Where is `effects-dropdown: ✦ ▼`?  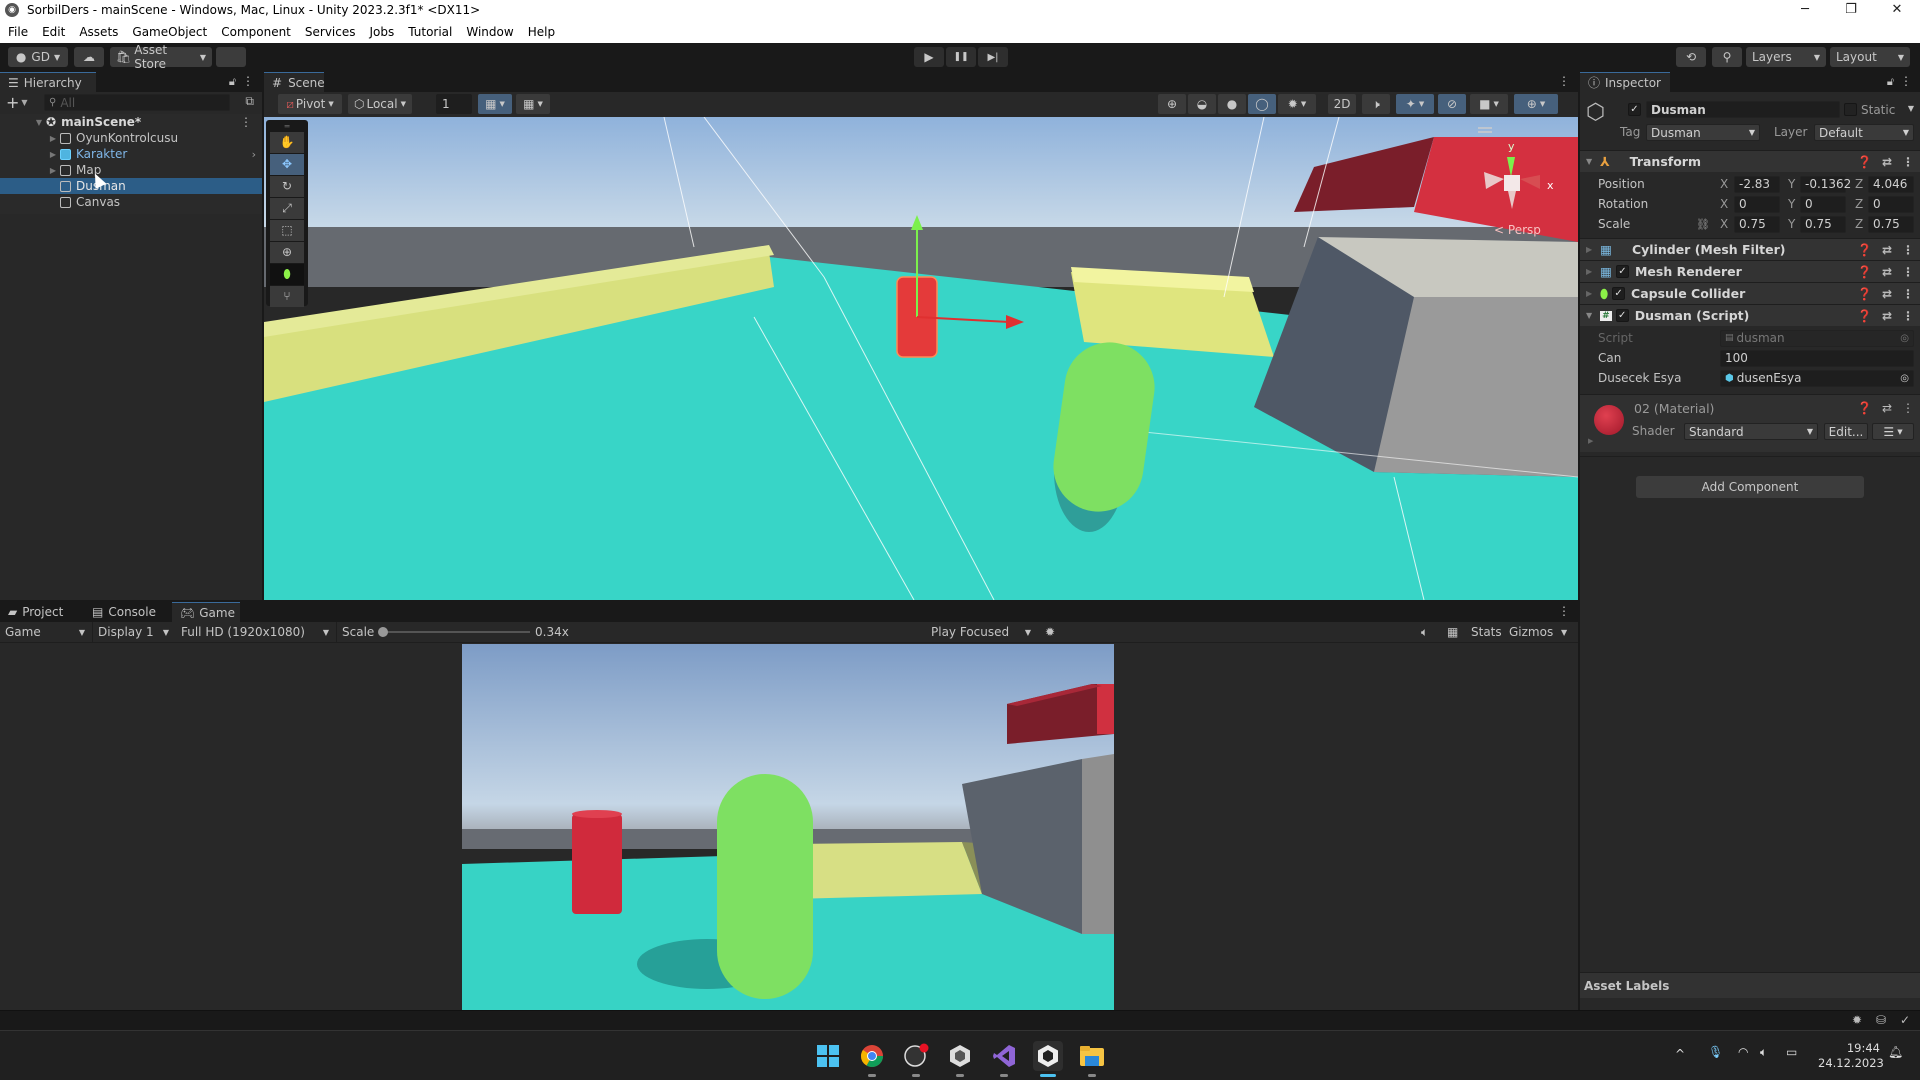 effects-dropdown: ✦ ▼ is located at coordinates (1415, 104).